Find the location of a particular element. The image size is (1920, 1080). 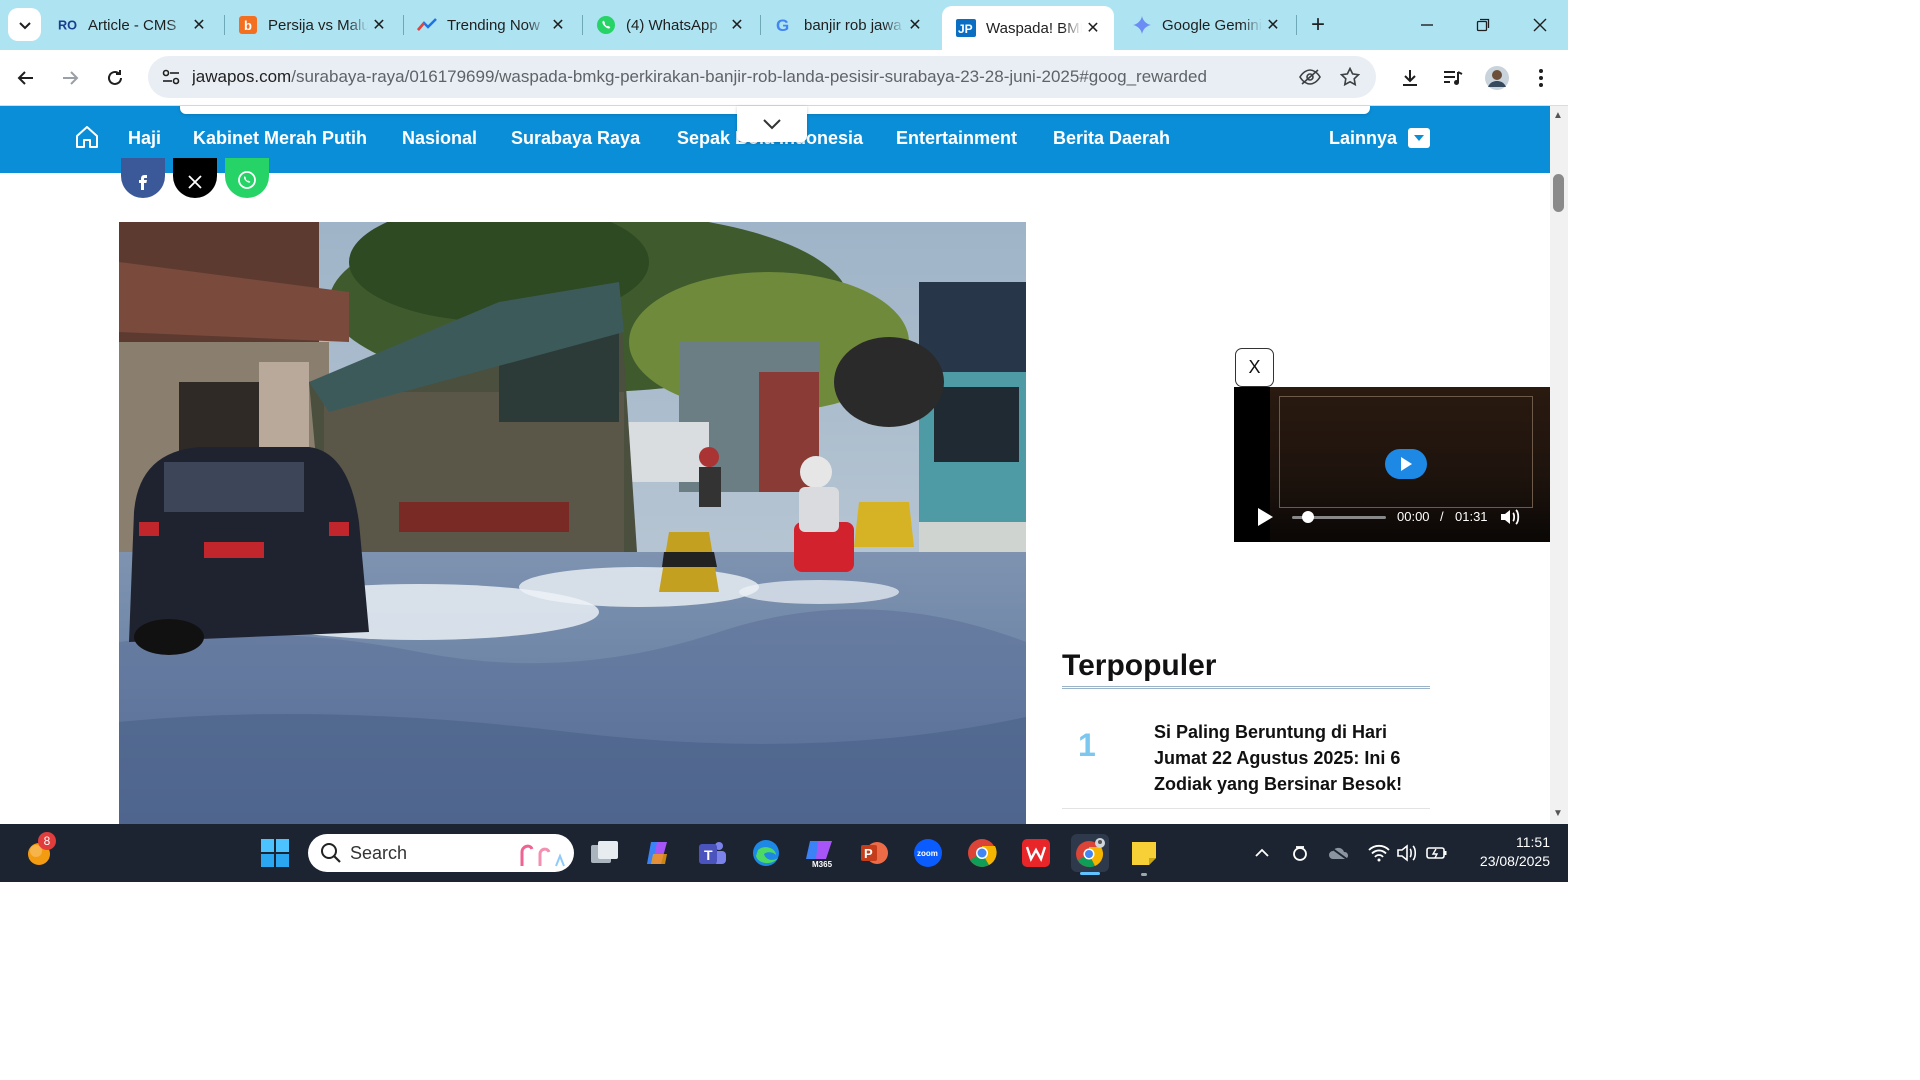

sticky-notes-app is located at coordinates (1144, 853).